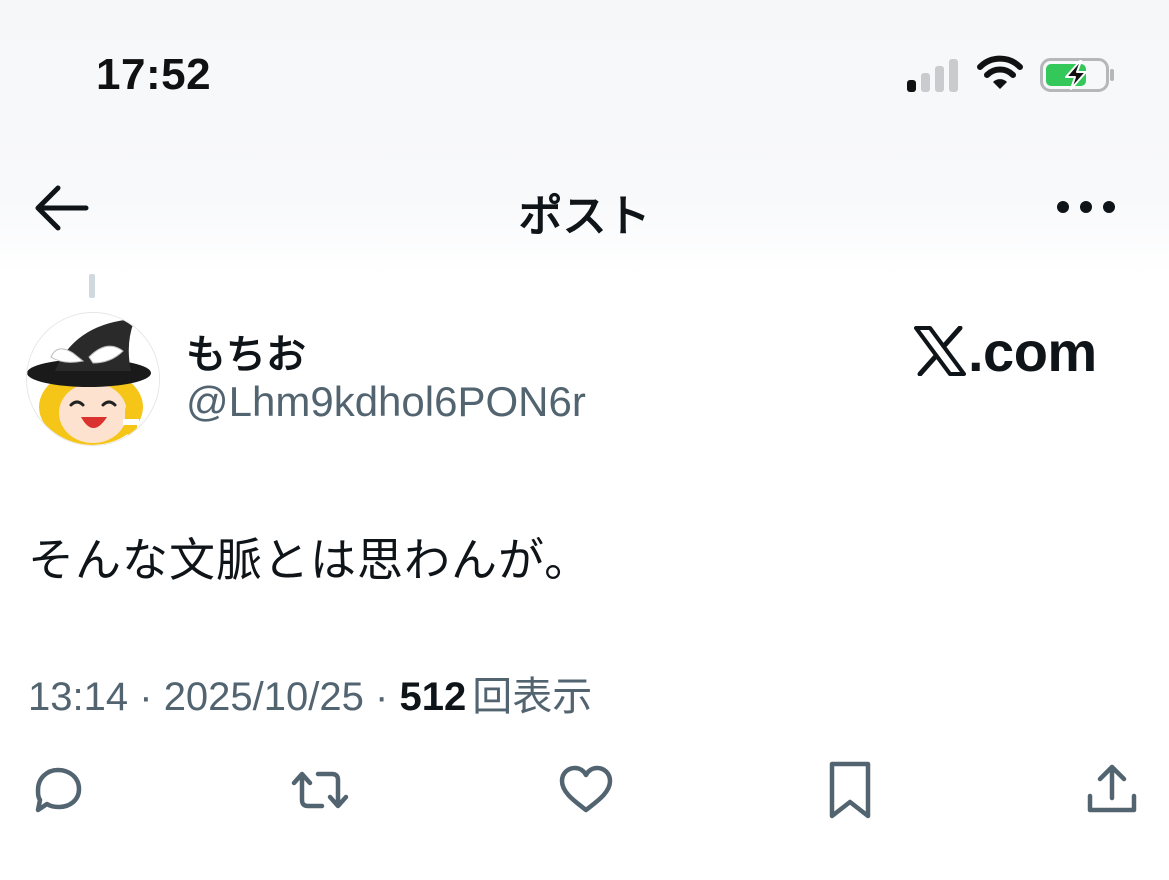 This screenshot has width=1169, height=880. Describe the element at coordinates (264, 697) in the screenshot. I see `post-date: 2025/10/25` at that location.